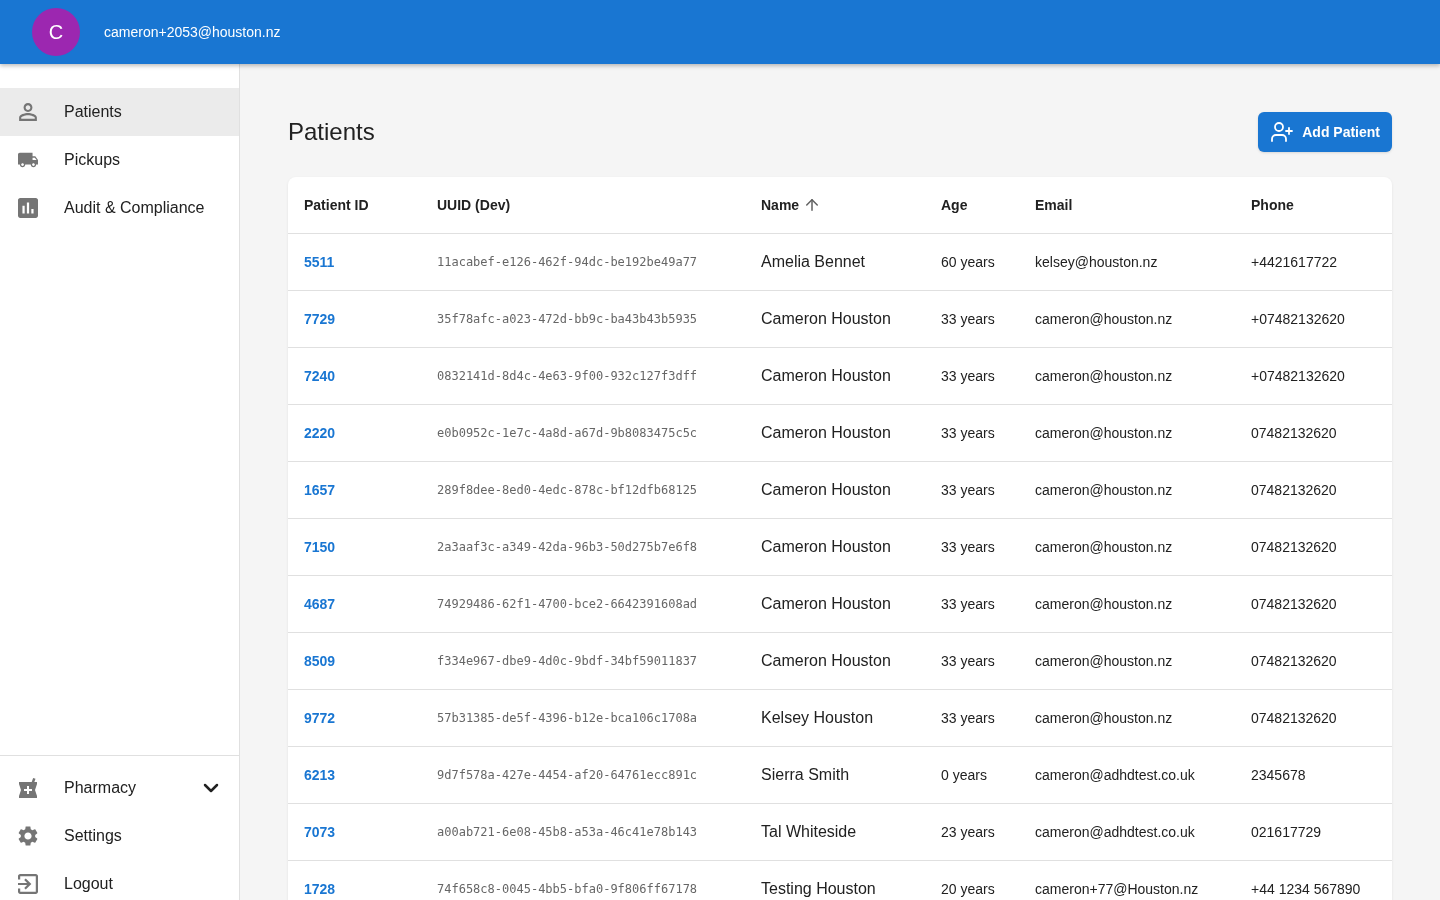 This screenshot has width=1440, height=900. I want to click on column-header: Email, so click(1054, 205).